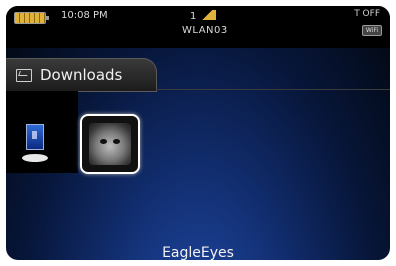 The image size is (396, 266). Describe the element at coordinates (31, 18) in the screenshot. I see `battery-icon` at that location.